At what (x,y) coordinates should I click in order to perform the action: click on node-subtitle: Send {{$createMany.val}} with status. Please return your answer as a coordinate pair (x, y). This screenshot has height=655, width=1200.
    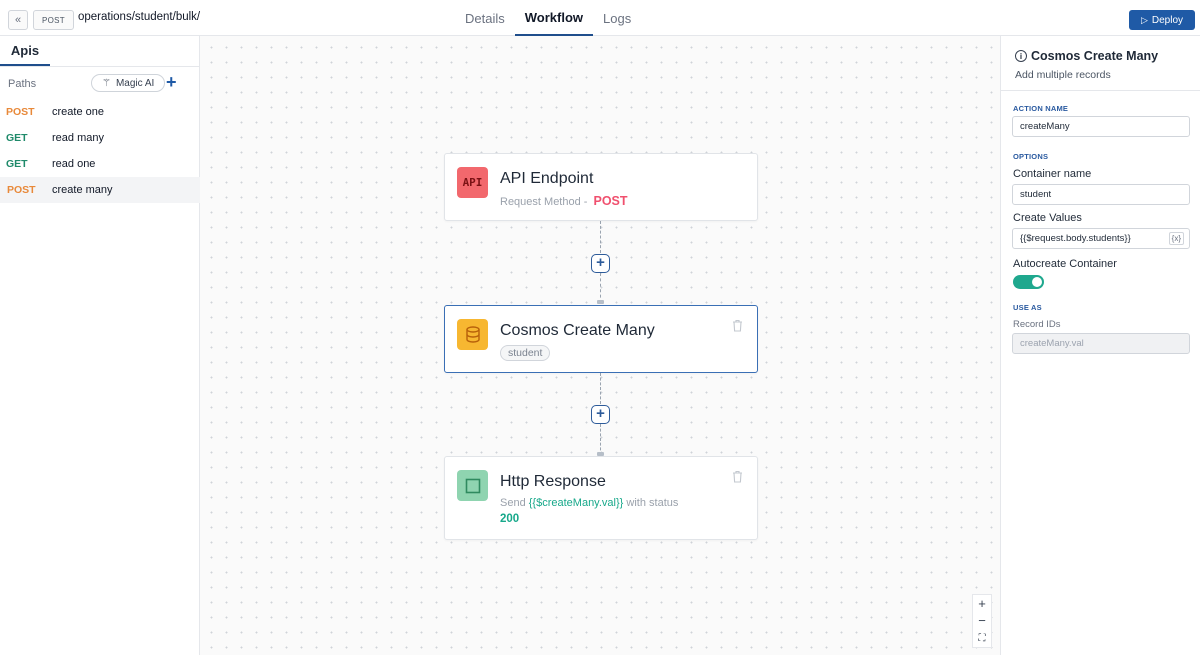
    Looking at the image, I should click on (589, 503).